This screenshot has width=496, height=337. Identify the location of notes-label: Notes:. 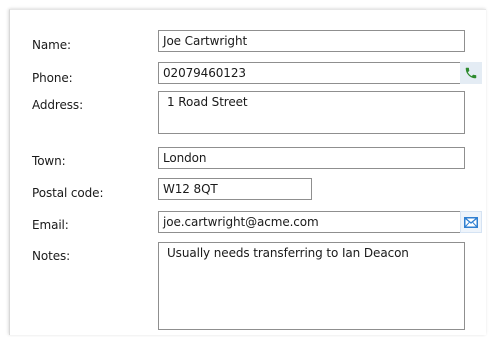
(51, 256).